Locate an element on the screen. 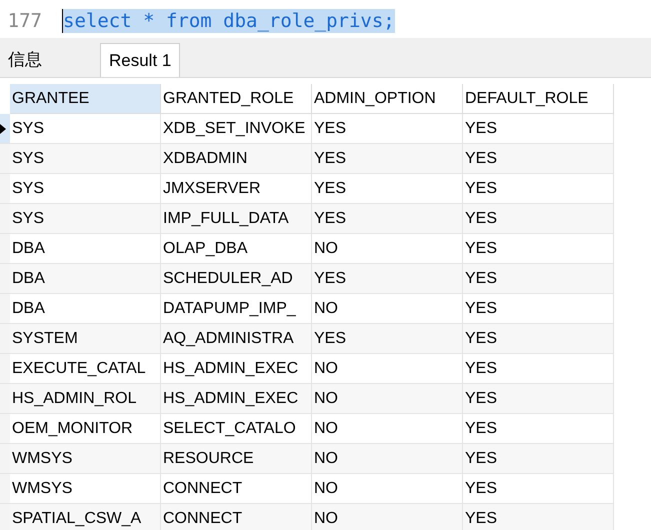  table-cell: EXECUTE_CATAL is located at coordinates (85, 369).